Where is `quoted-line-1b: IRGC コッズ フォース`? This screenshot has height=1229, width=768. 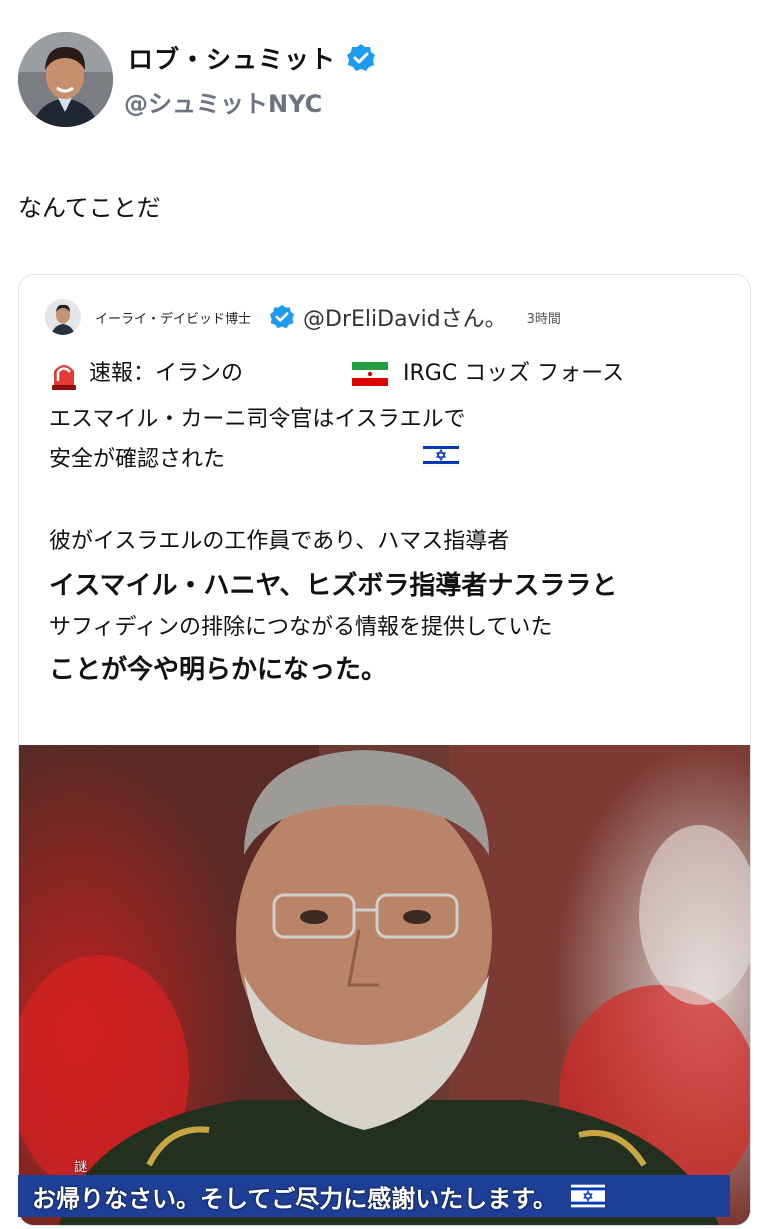
quoted-line-1b: IRGC コッズ フォース is located at coordinates (488, 371).